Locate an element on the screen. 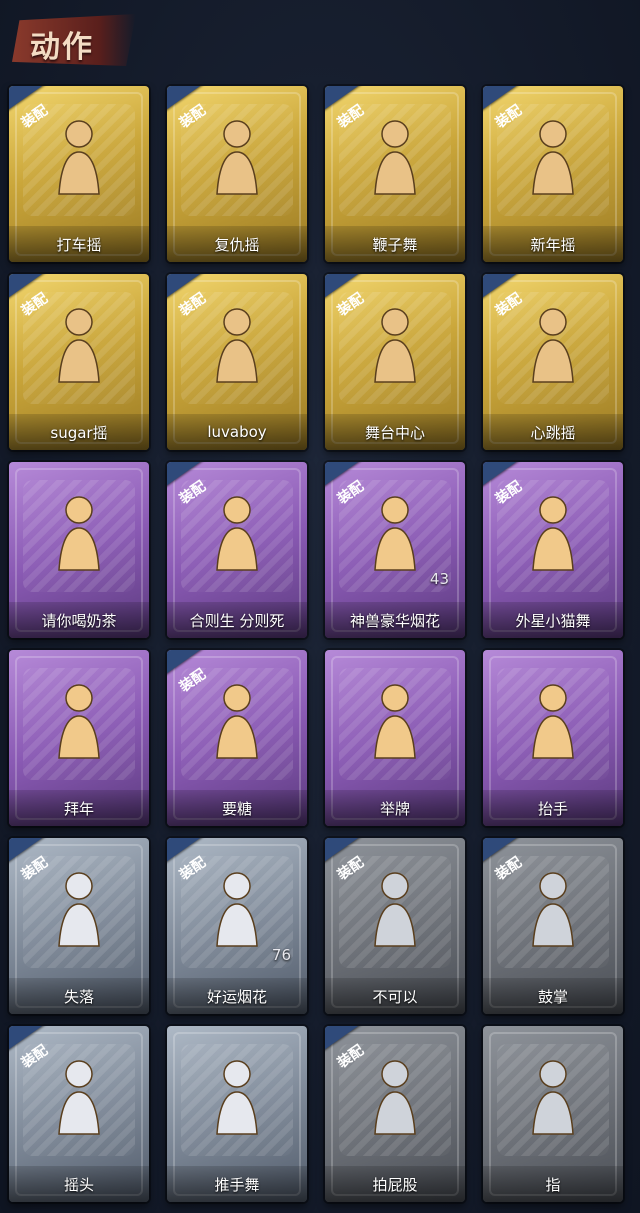  action-card: 外星小猫舞 装配 is located at coordinates (553, 550).